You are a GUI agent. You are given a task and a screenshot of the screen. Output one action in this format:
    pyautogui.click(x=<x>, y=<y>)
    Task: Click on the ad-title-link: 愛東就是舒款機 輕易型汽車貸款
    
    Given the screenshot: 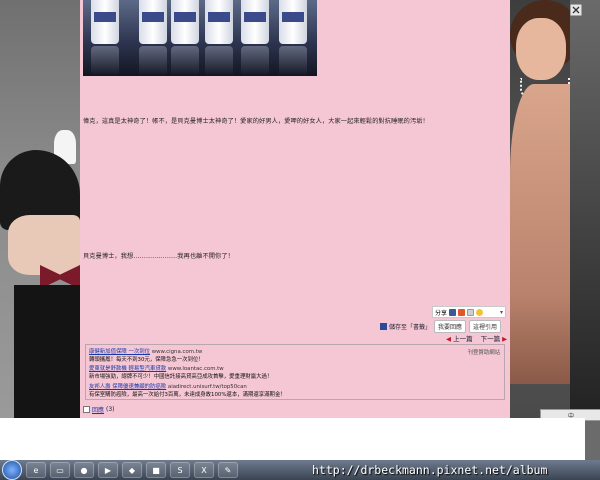 What is the action you would take?
    pyautogui.click(x=127, y=369)
    